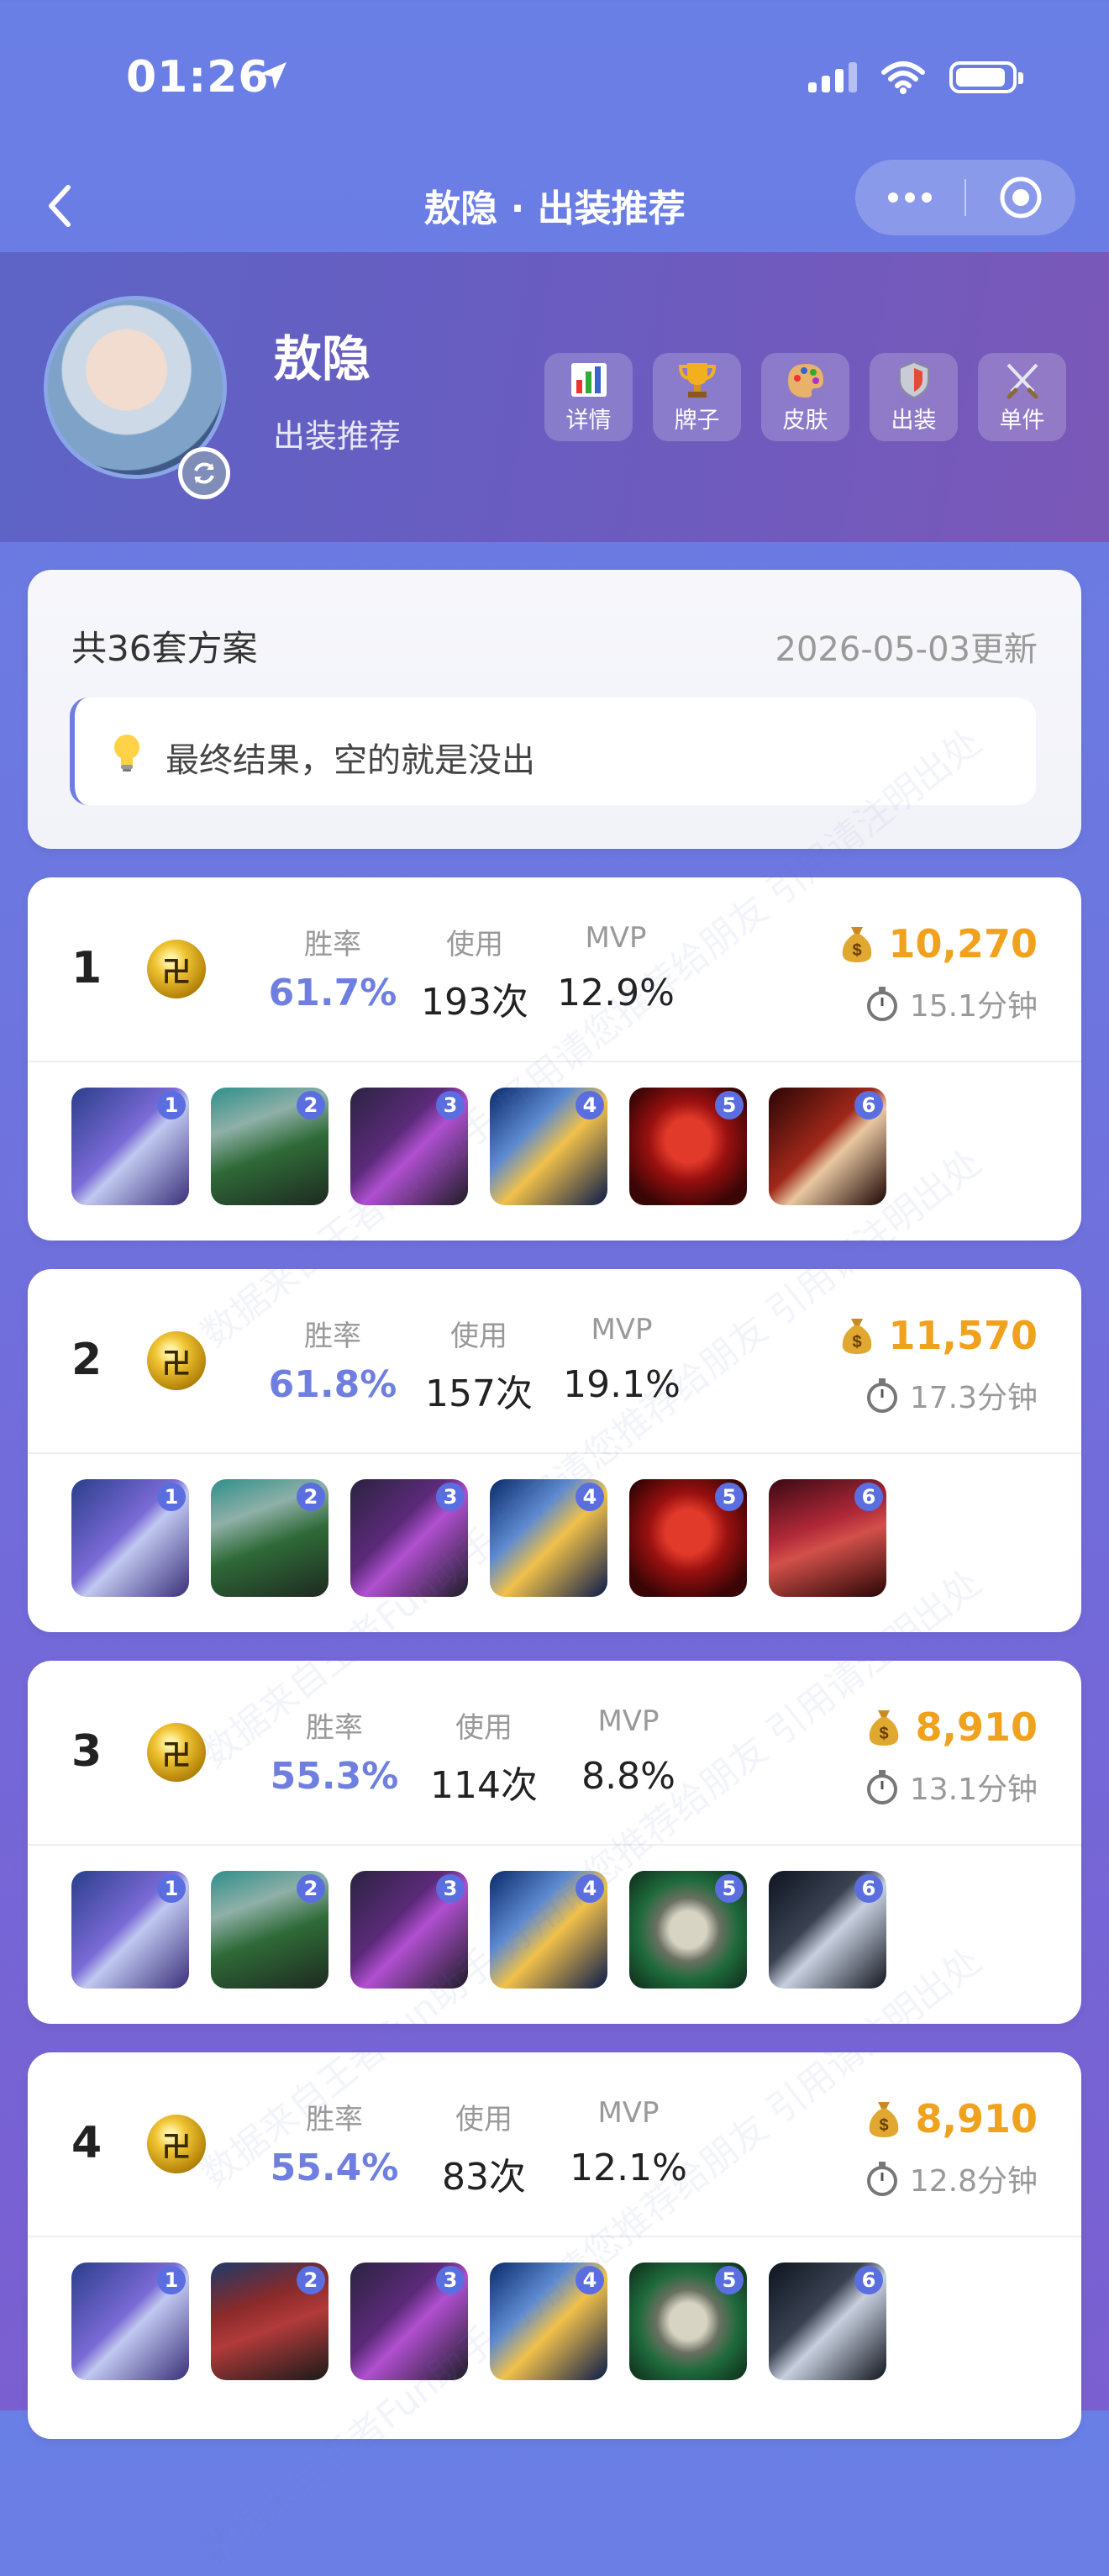 The height and width of the screenshot is (2576, 1109). Describe the element at coordinates (973, 1006) in the screenshot. I see `duration-value: 15.1分钟` at that location.